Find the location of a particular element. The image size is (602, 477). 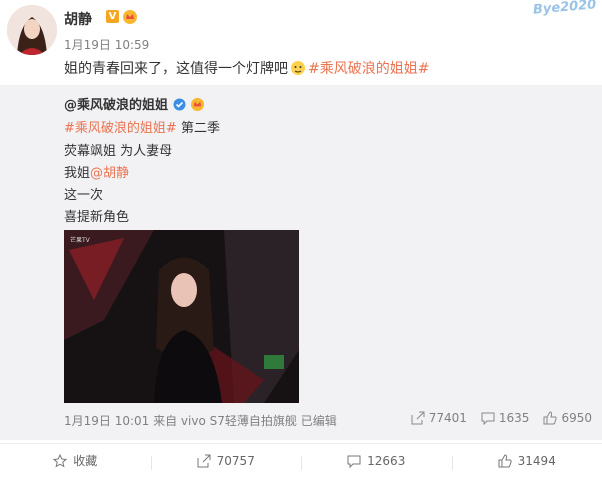

author-name: 胡静 is located at coordinates (78, 19).